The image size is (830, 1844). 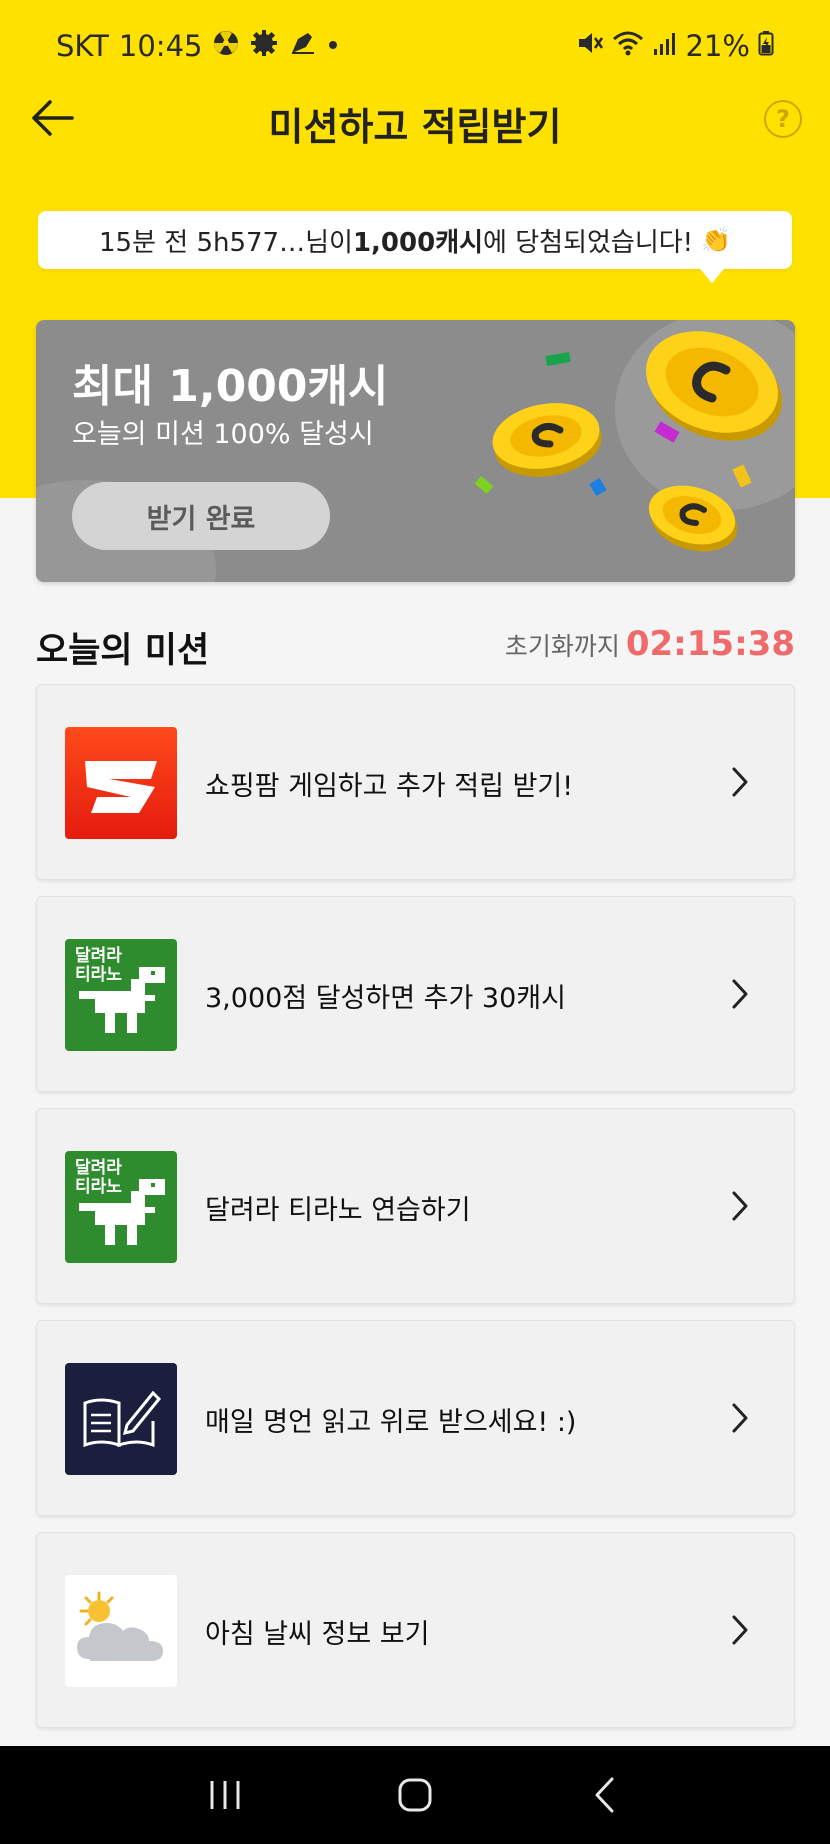 What do you see at coordinates (415, 127) in the screenshot?
I see `page-title: 미션하고 적립받기` at bounding box center [415, 127].